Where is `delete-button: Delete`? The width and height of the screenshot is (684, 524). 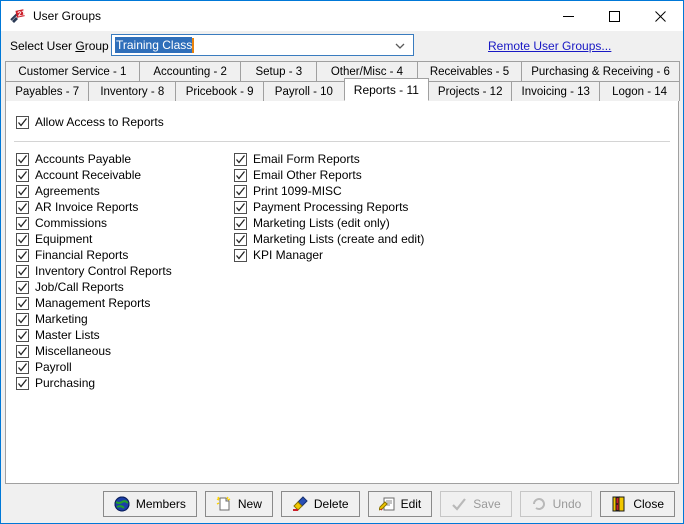 delete-button: Delete is located at coordinates (320, 503).